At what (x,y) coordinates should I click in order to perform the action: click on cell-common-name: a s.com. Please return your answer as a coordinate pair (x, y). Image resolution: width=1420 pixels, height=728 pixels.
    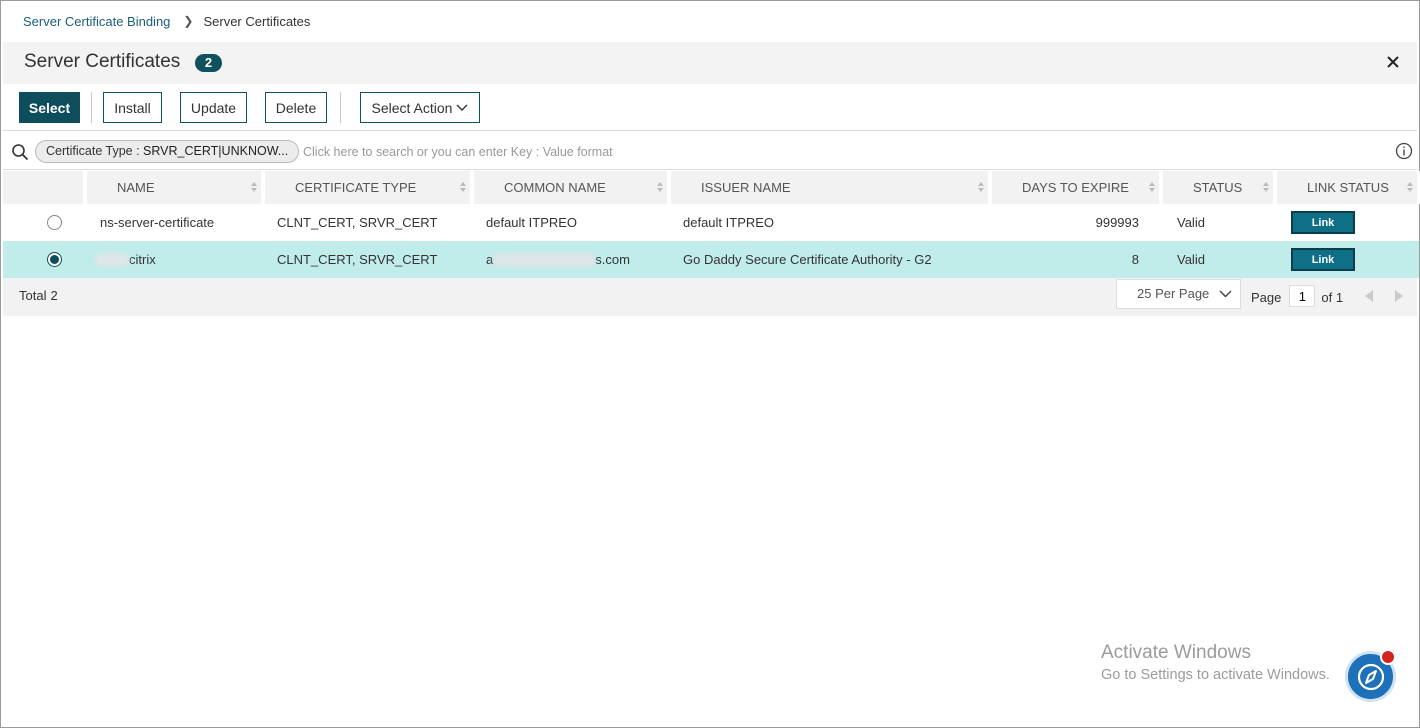
    Looking at the image, I should click on (570, 259).